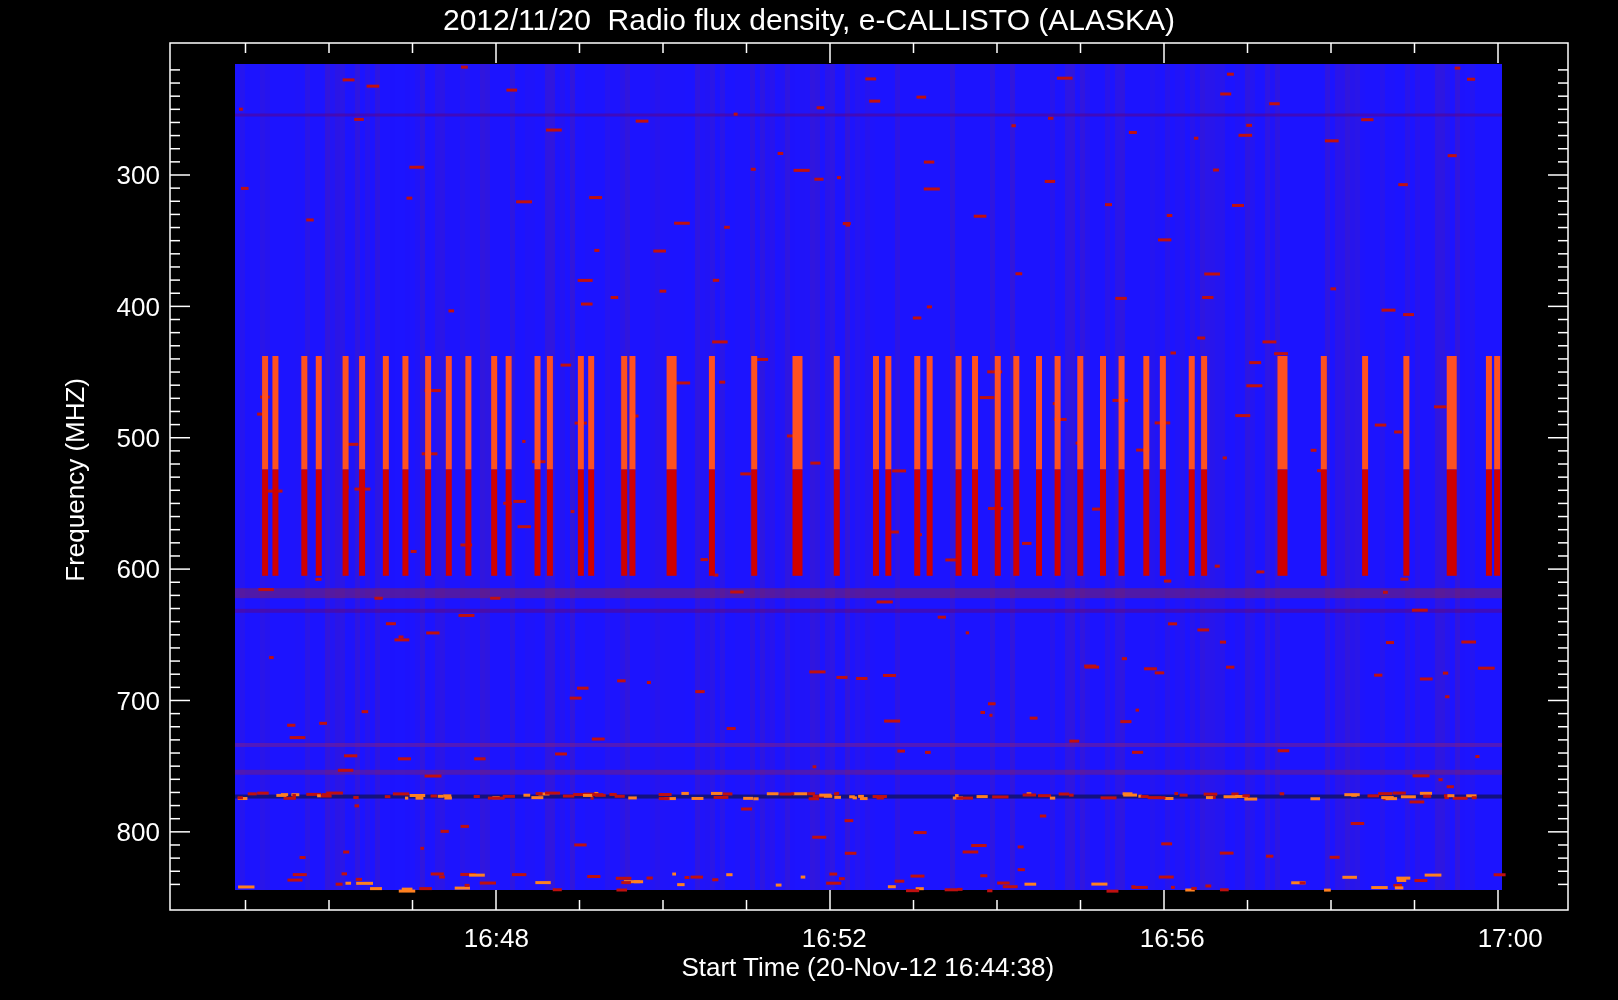 This screenshot has height=1000, width=1618. Describe the element at coordinates (868, 967) in the screenshot. I see `x-axis-label: Start Time (20-Nov-12 16:44:38)` at that location.